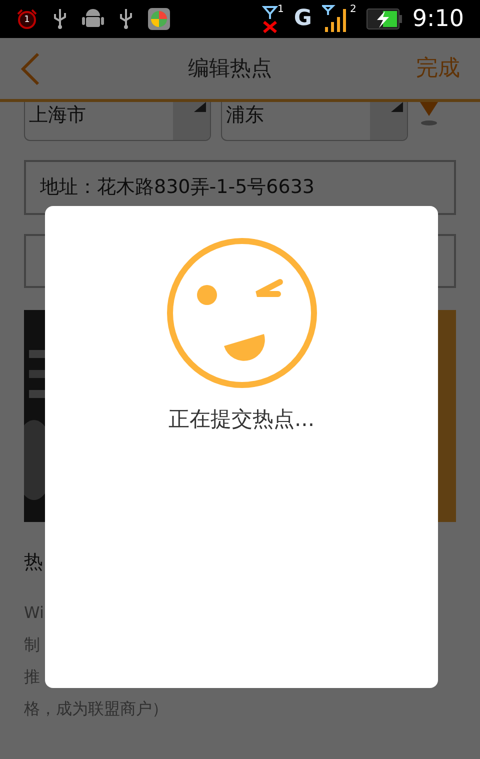 This screenshot has height=759, width=480. I want to click on network-type: G, so click(303, 19).